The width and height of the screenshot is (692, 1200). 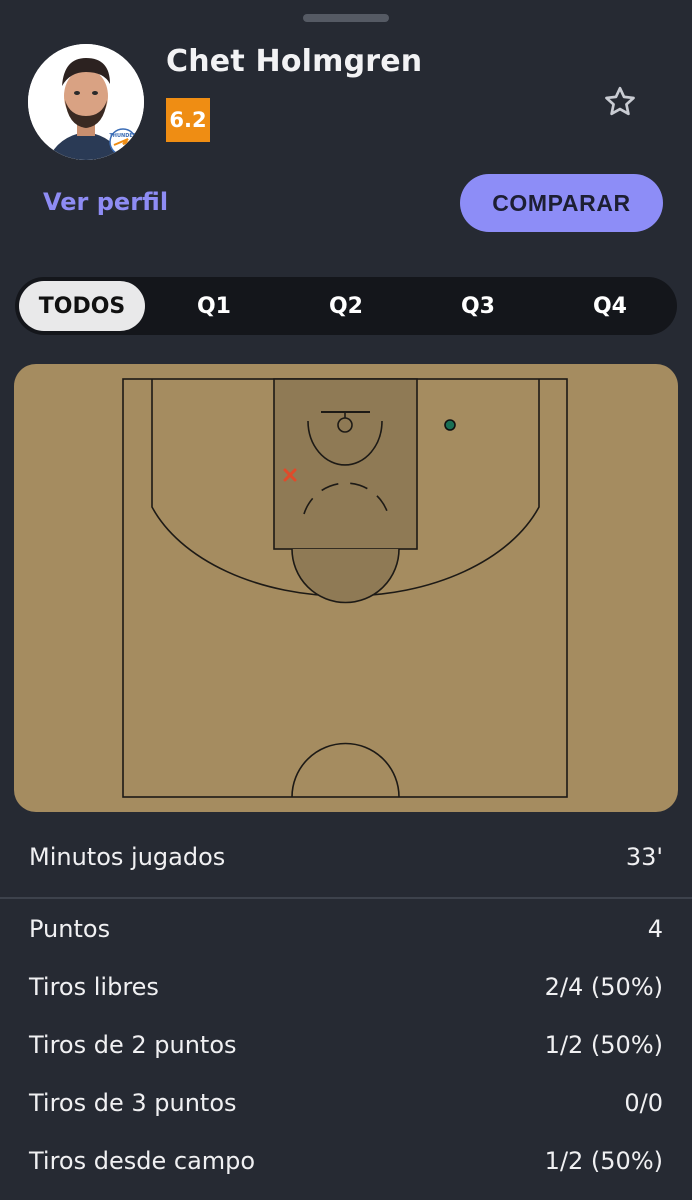 What do you see at coordinates (133, 1103) in the screenshot?
I see `stat-label-three-pointers: Tiros de 3 puntos` at bounding box center [133, 1103].